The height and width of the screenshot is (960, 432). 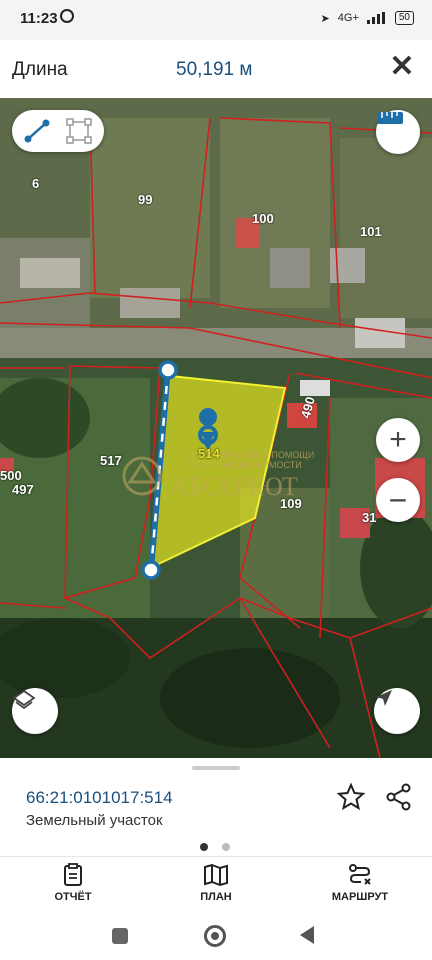 I want to click on nav-route: МАРШРУТ, so click(x=360, y=883).